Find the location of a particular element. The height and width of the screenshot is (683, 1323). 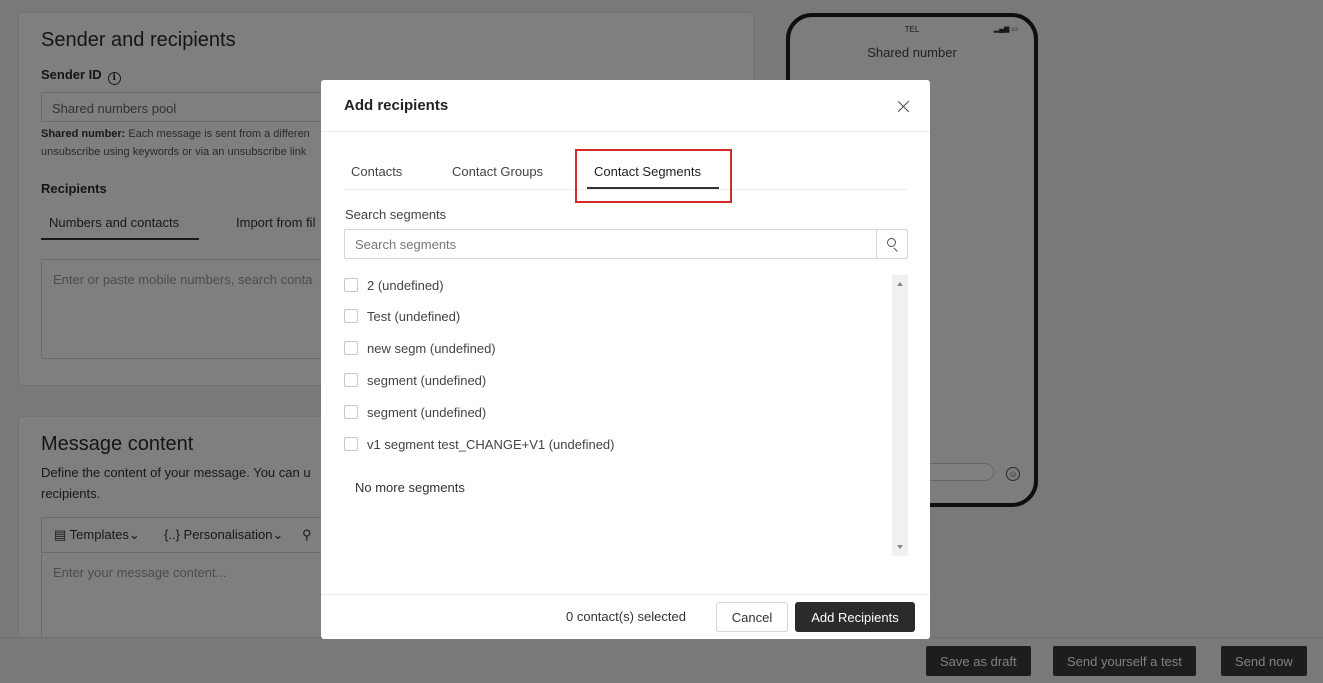

list-item: new segm (undefined) is located at coordinates (420, 348).